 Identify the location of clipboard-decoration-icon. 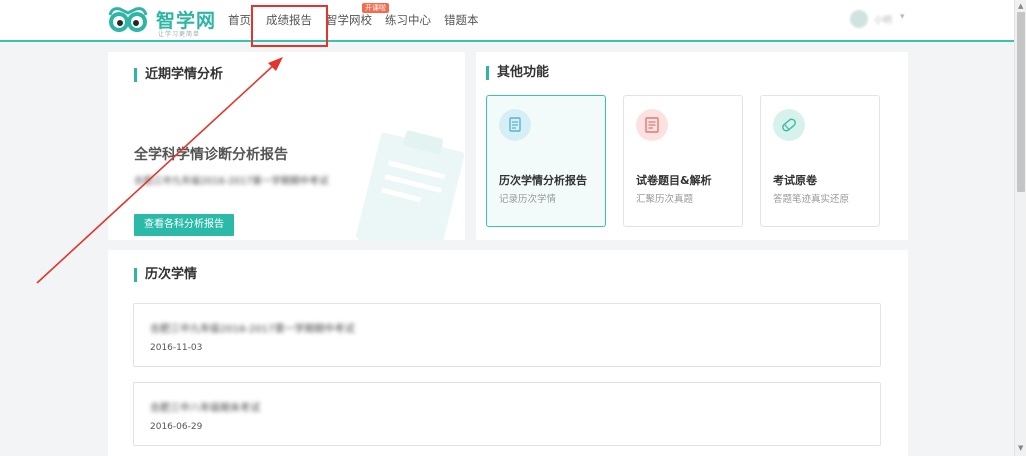
(410, 185).